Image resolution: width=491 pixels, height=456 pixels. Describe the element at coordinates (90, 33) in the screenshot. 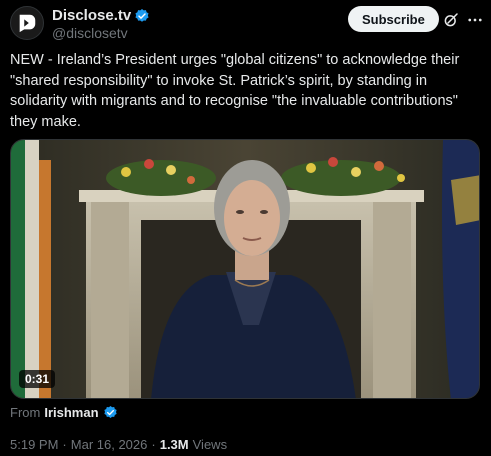

I see `author-handle: @disclosetv` at that location.